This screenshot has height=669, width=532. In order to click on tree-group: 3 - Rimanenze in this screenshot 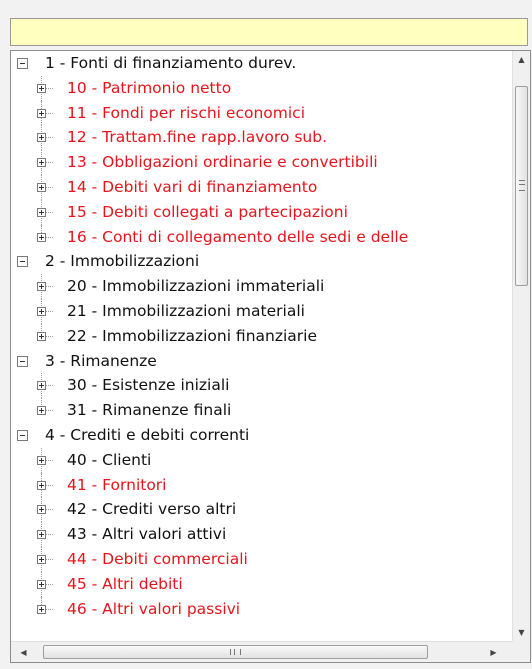, I will do `click(261, 361)`.